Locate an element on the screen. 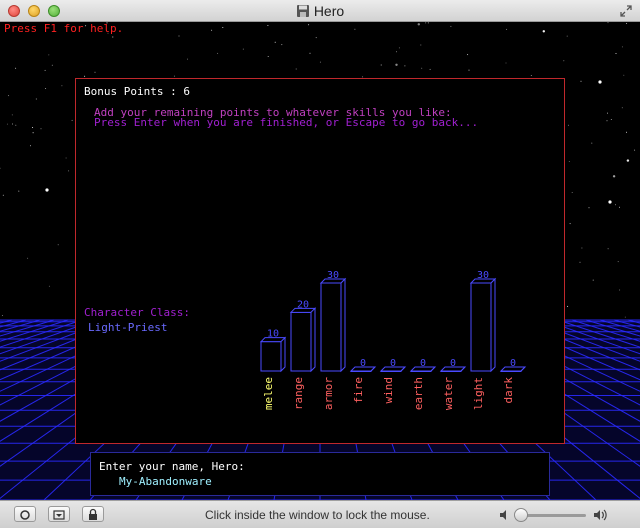 The image size is (640, 528). skill-label-melee: melee is located at coordinates (268, 393).